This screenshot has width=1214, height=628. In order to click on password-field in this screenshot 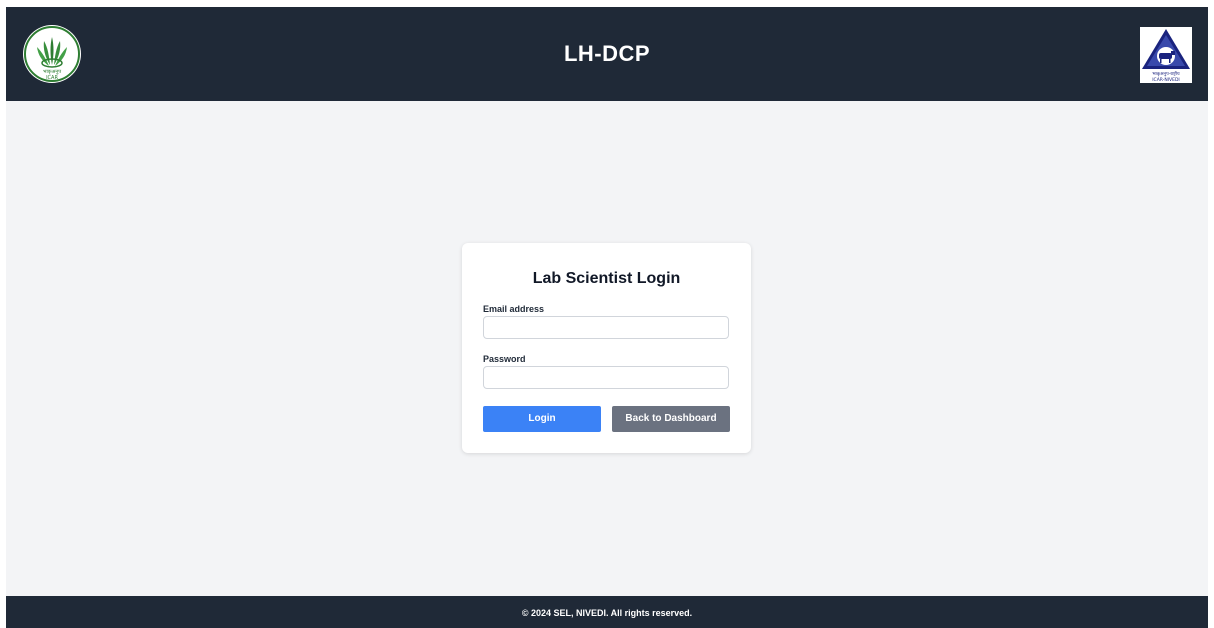, I will do `click(606, 377)`.